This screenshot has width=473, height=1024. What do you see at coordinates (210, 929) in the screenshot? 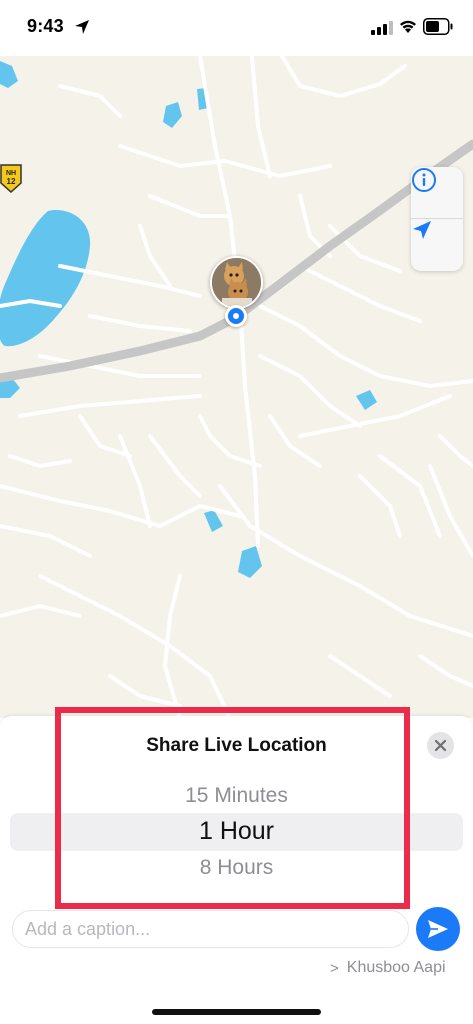
I see `caption-input` at bounding box center [210, 929].